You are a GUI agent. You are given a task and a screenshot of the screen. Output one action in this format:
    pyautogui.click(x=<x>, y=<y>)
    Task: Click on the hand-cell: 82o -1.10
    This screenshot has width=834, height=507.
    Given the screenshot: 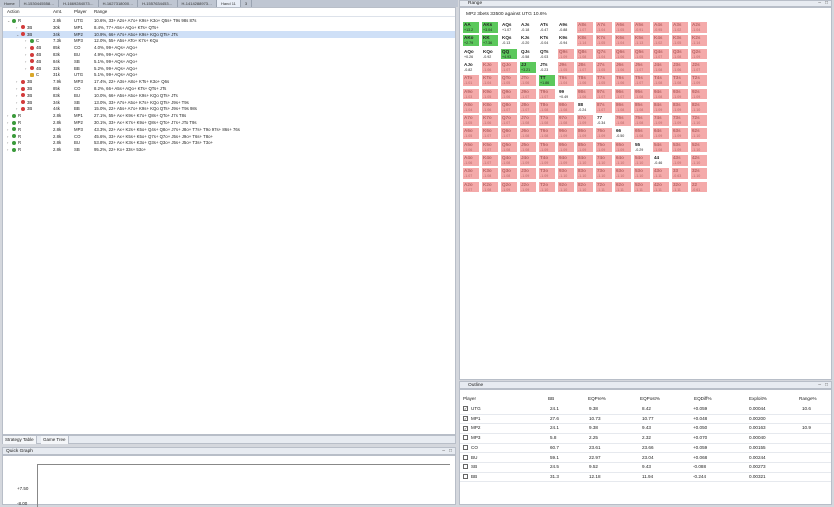 What is the action you would take?
    pyautogui.click(x=585, y=187)
    